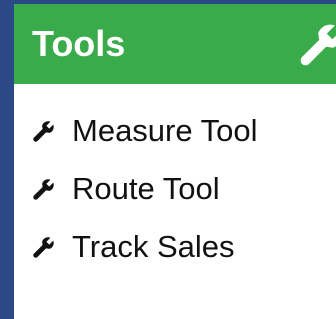  I want to click on panel-title: Tools, so click(79, 43).